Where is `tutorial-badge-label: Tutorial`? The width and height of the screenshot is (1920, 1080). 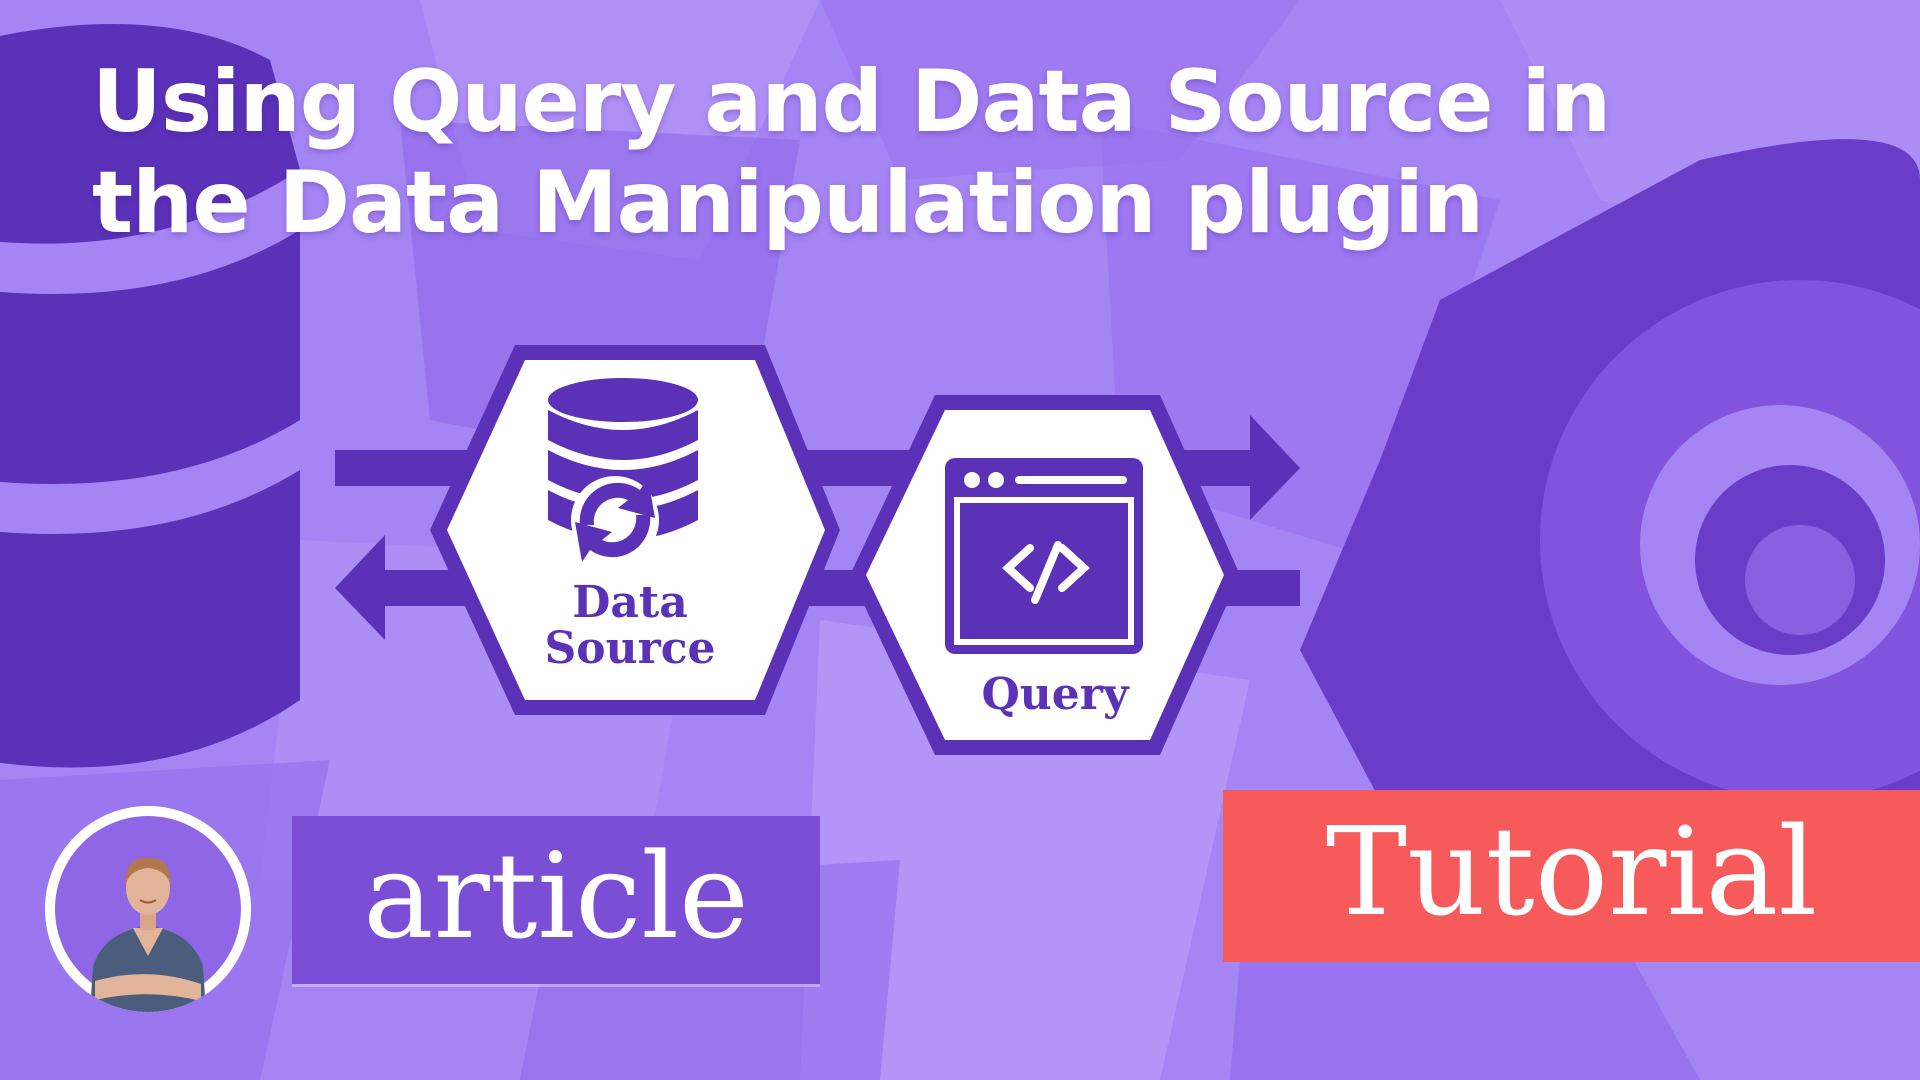
tutorial-badge-label: Tutorial is located at coordinates (1571, 872).